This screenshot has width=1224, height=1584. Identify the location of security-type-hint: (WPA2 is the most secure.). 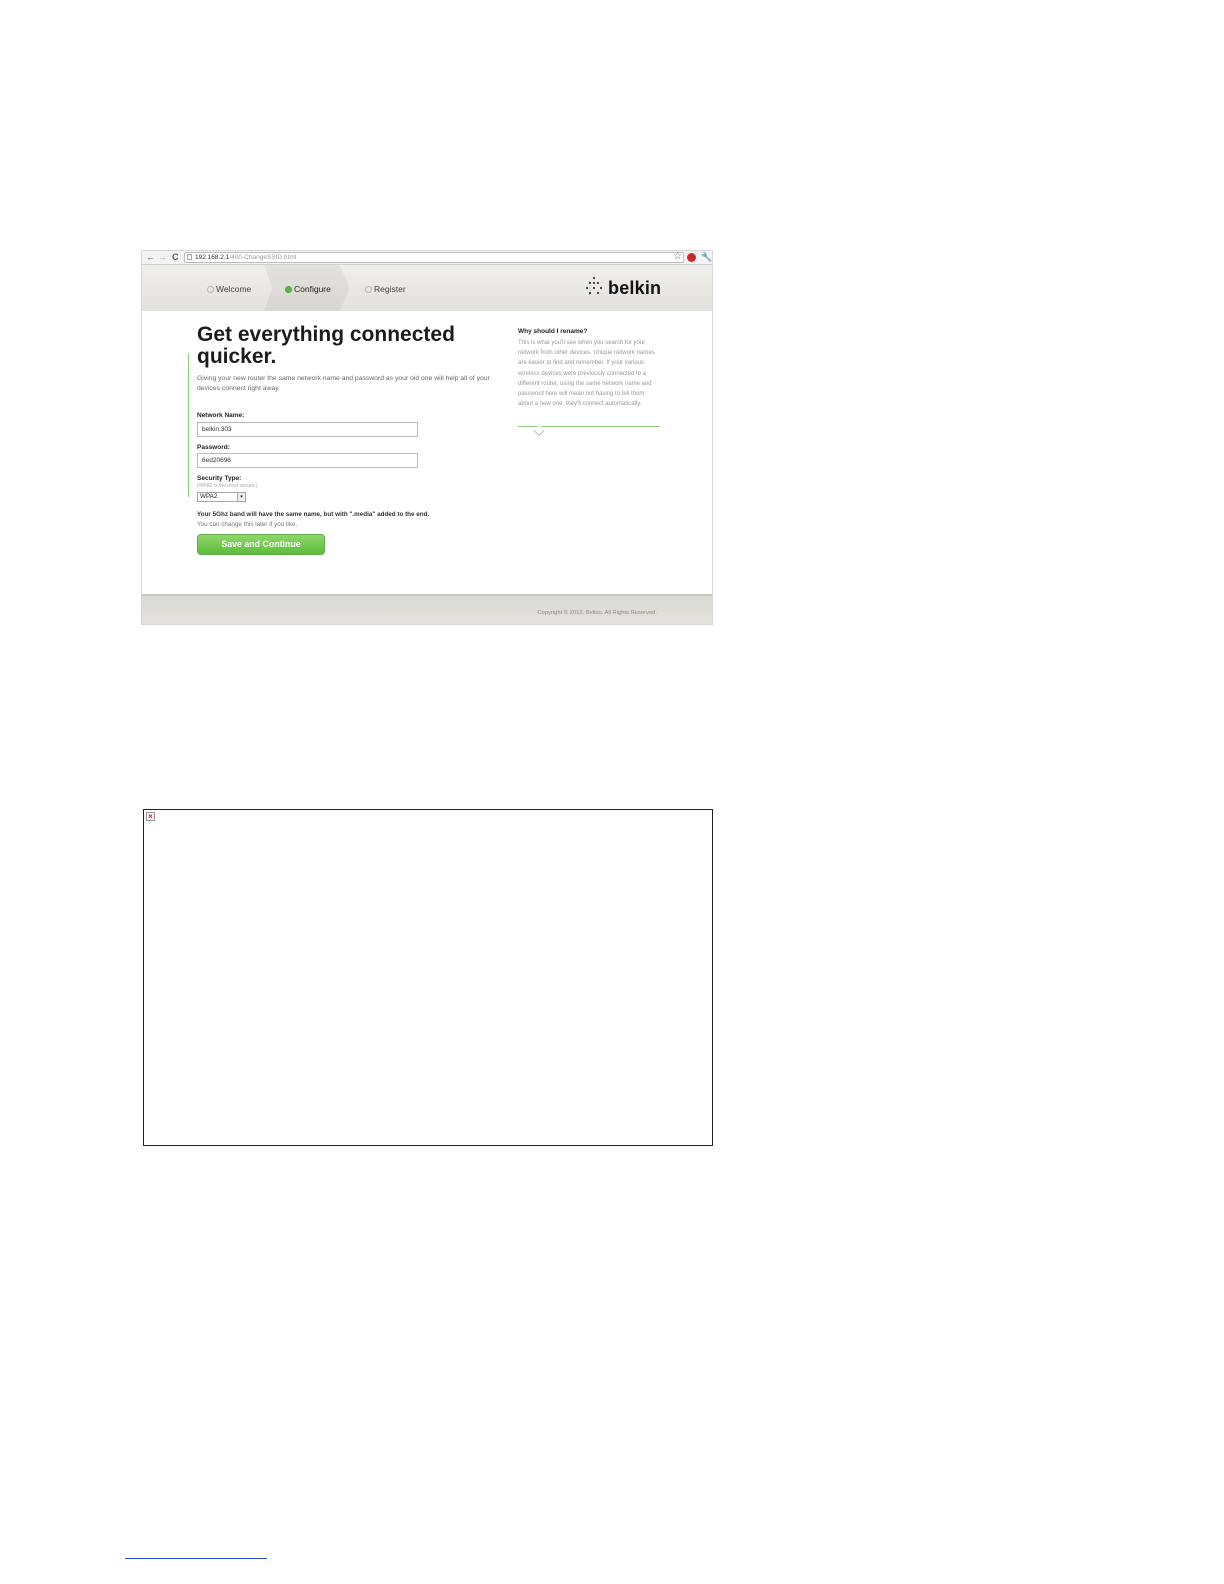
(227, 486).